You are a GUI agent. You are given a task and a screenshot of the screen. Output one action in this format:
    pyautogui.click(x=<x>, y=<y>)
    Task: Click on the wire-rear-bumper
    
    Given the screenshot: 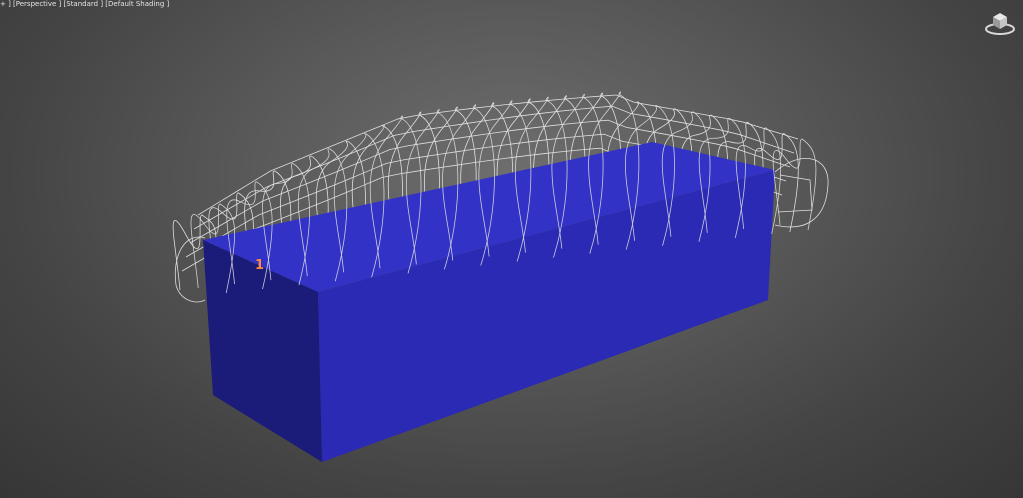 What is the action you would take?
    pyautogui.click(x=801, y=193)
    